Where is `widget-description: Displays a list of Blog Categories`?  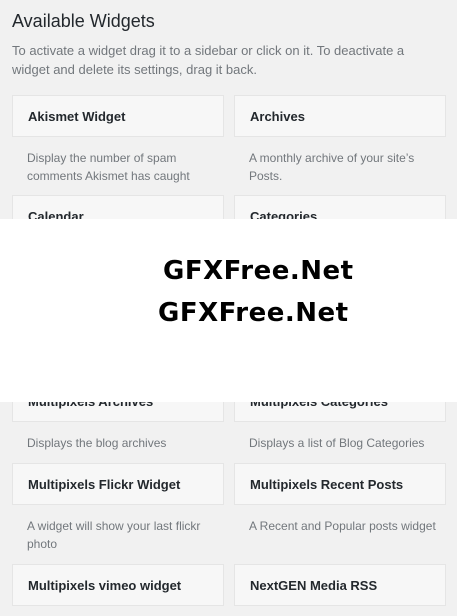
widget-description: Displays a list of Blog Categories is located at coordinates (337, 443).